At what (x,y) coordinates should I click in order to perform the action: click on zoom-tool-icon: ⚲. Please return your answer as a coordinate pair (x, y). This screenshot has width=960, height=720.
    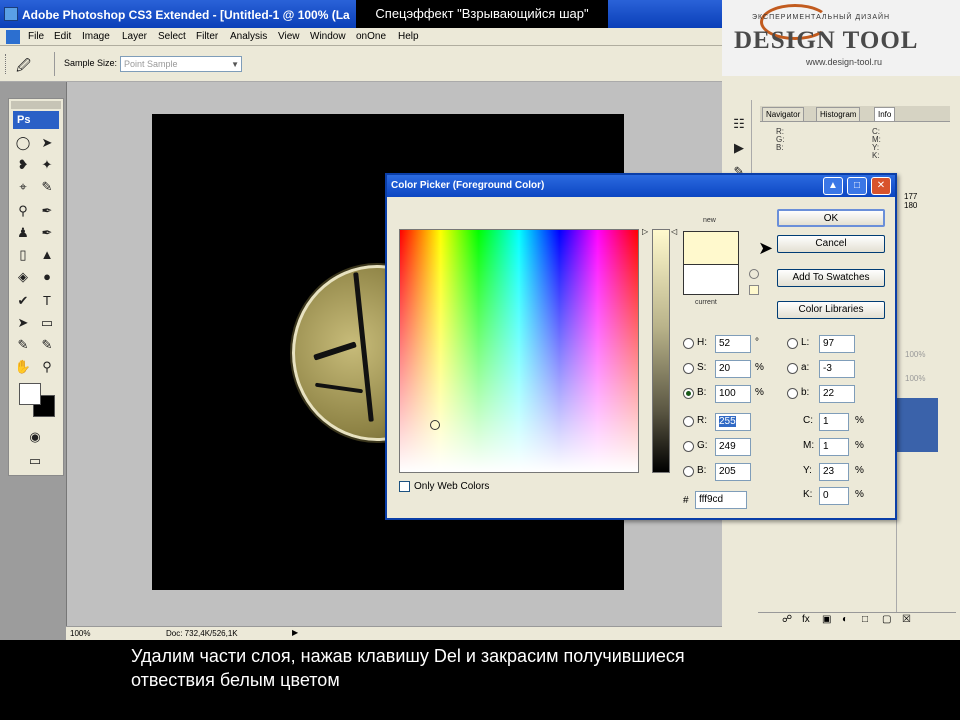
    Looking at the image, I should click on (47, 367).